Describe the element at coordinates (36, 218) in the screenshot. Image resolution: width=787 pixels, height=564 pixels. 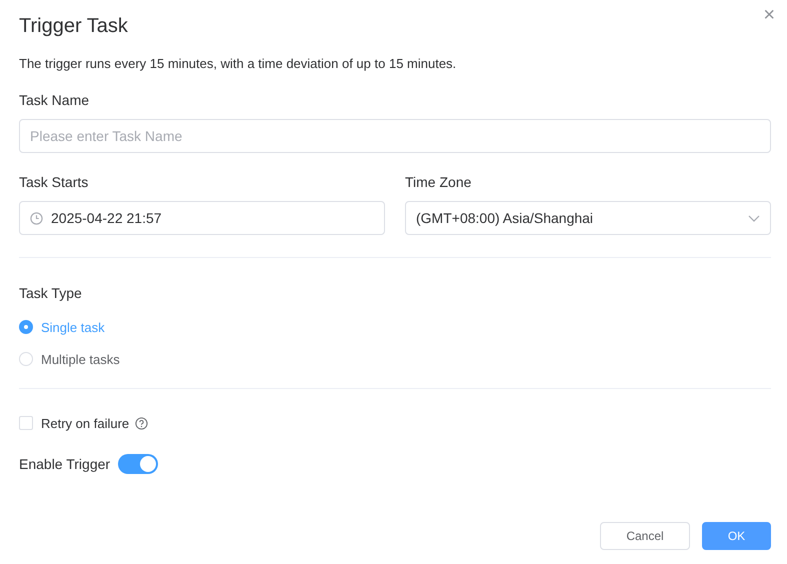
I see `clock-icon` at that location.